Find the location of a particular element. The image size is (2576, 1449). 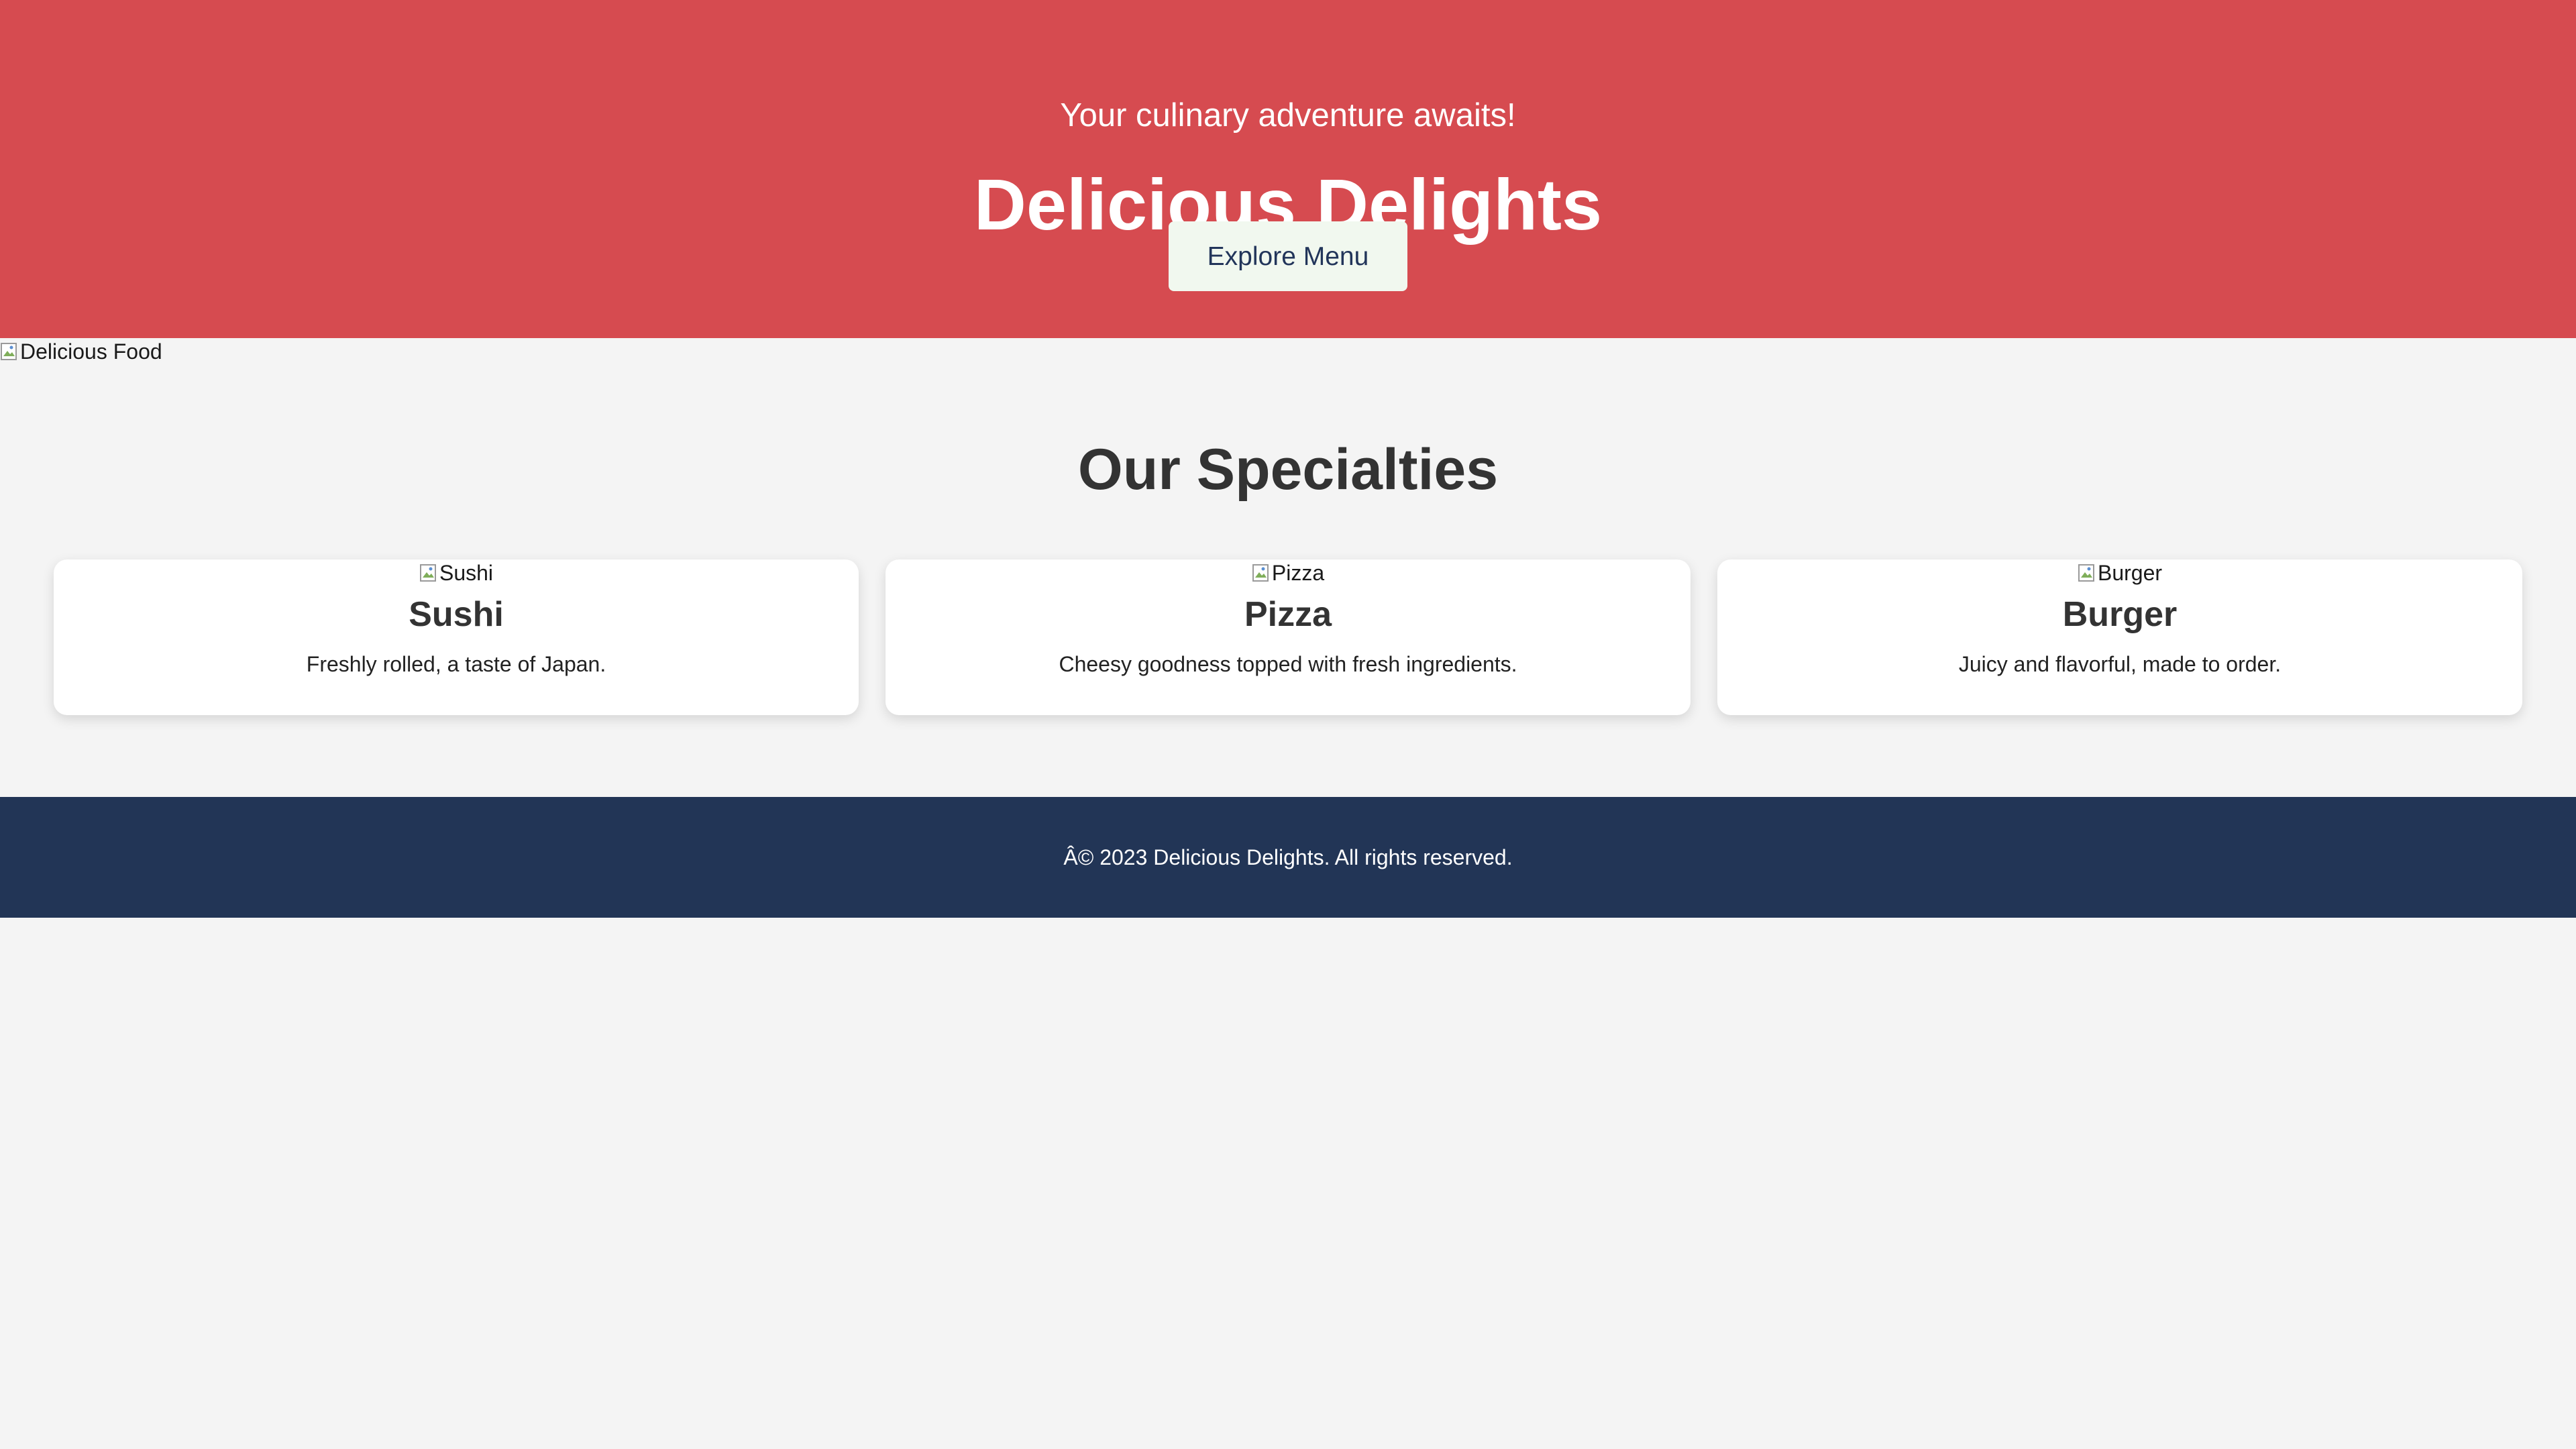

explore-menu-button: Explore Menu is located at coordinates (1288, 256).